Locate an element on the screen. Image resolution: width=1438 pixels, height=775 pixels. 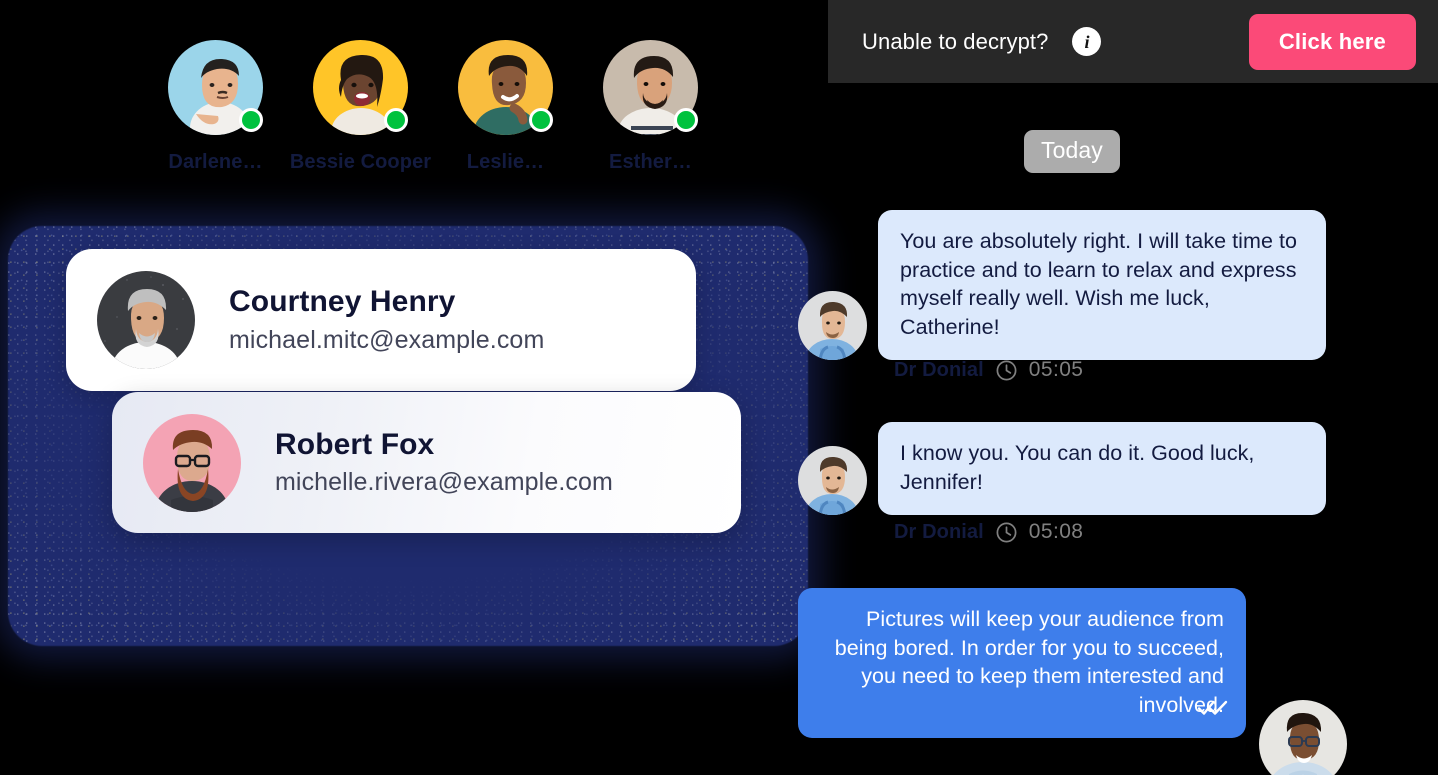
decrypt-banner-text: Unable to decrypt? is located at coordinates (955, 41).